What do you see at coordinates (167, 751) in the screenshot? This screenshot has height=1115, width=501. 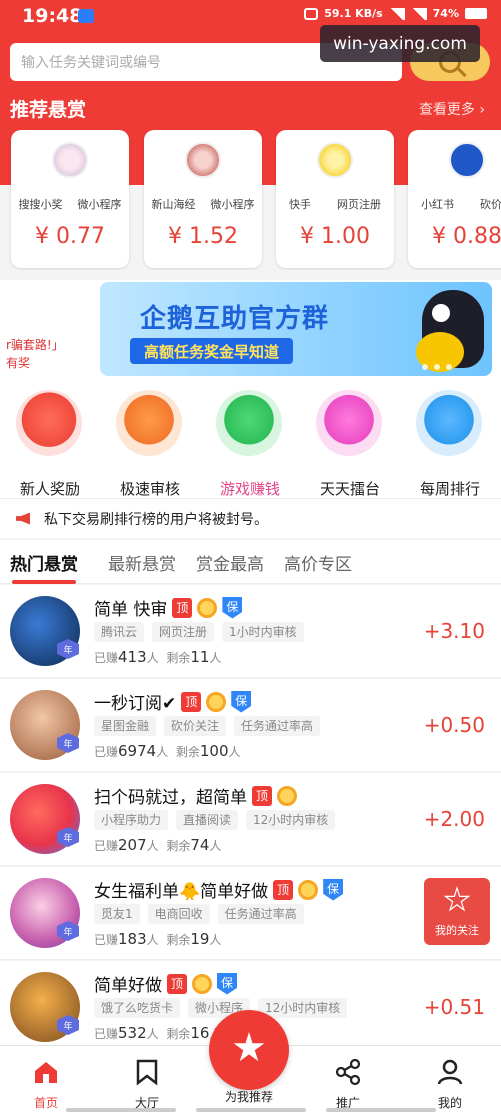 I see `task-stats: 已赚6974人 剩余100人` at bounding box center [167, 751].